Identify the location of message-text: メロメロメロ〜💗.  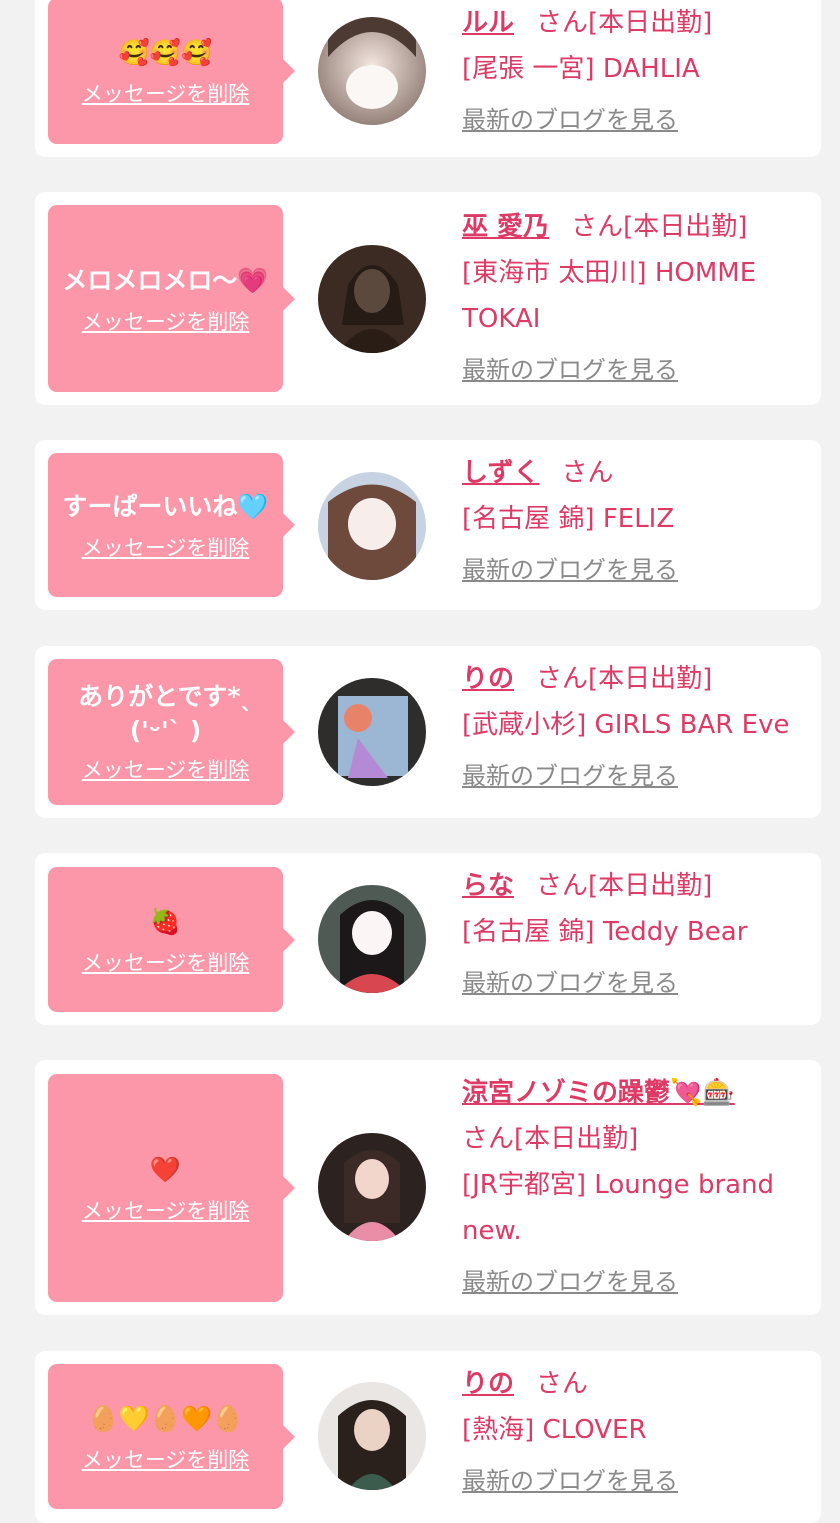
(165, 280).